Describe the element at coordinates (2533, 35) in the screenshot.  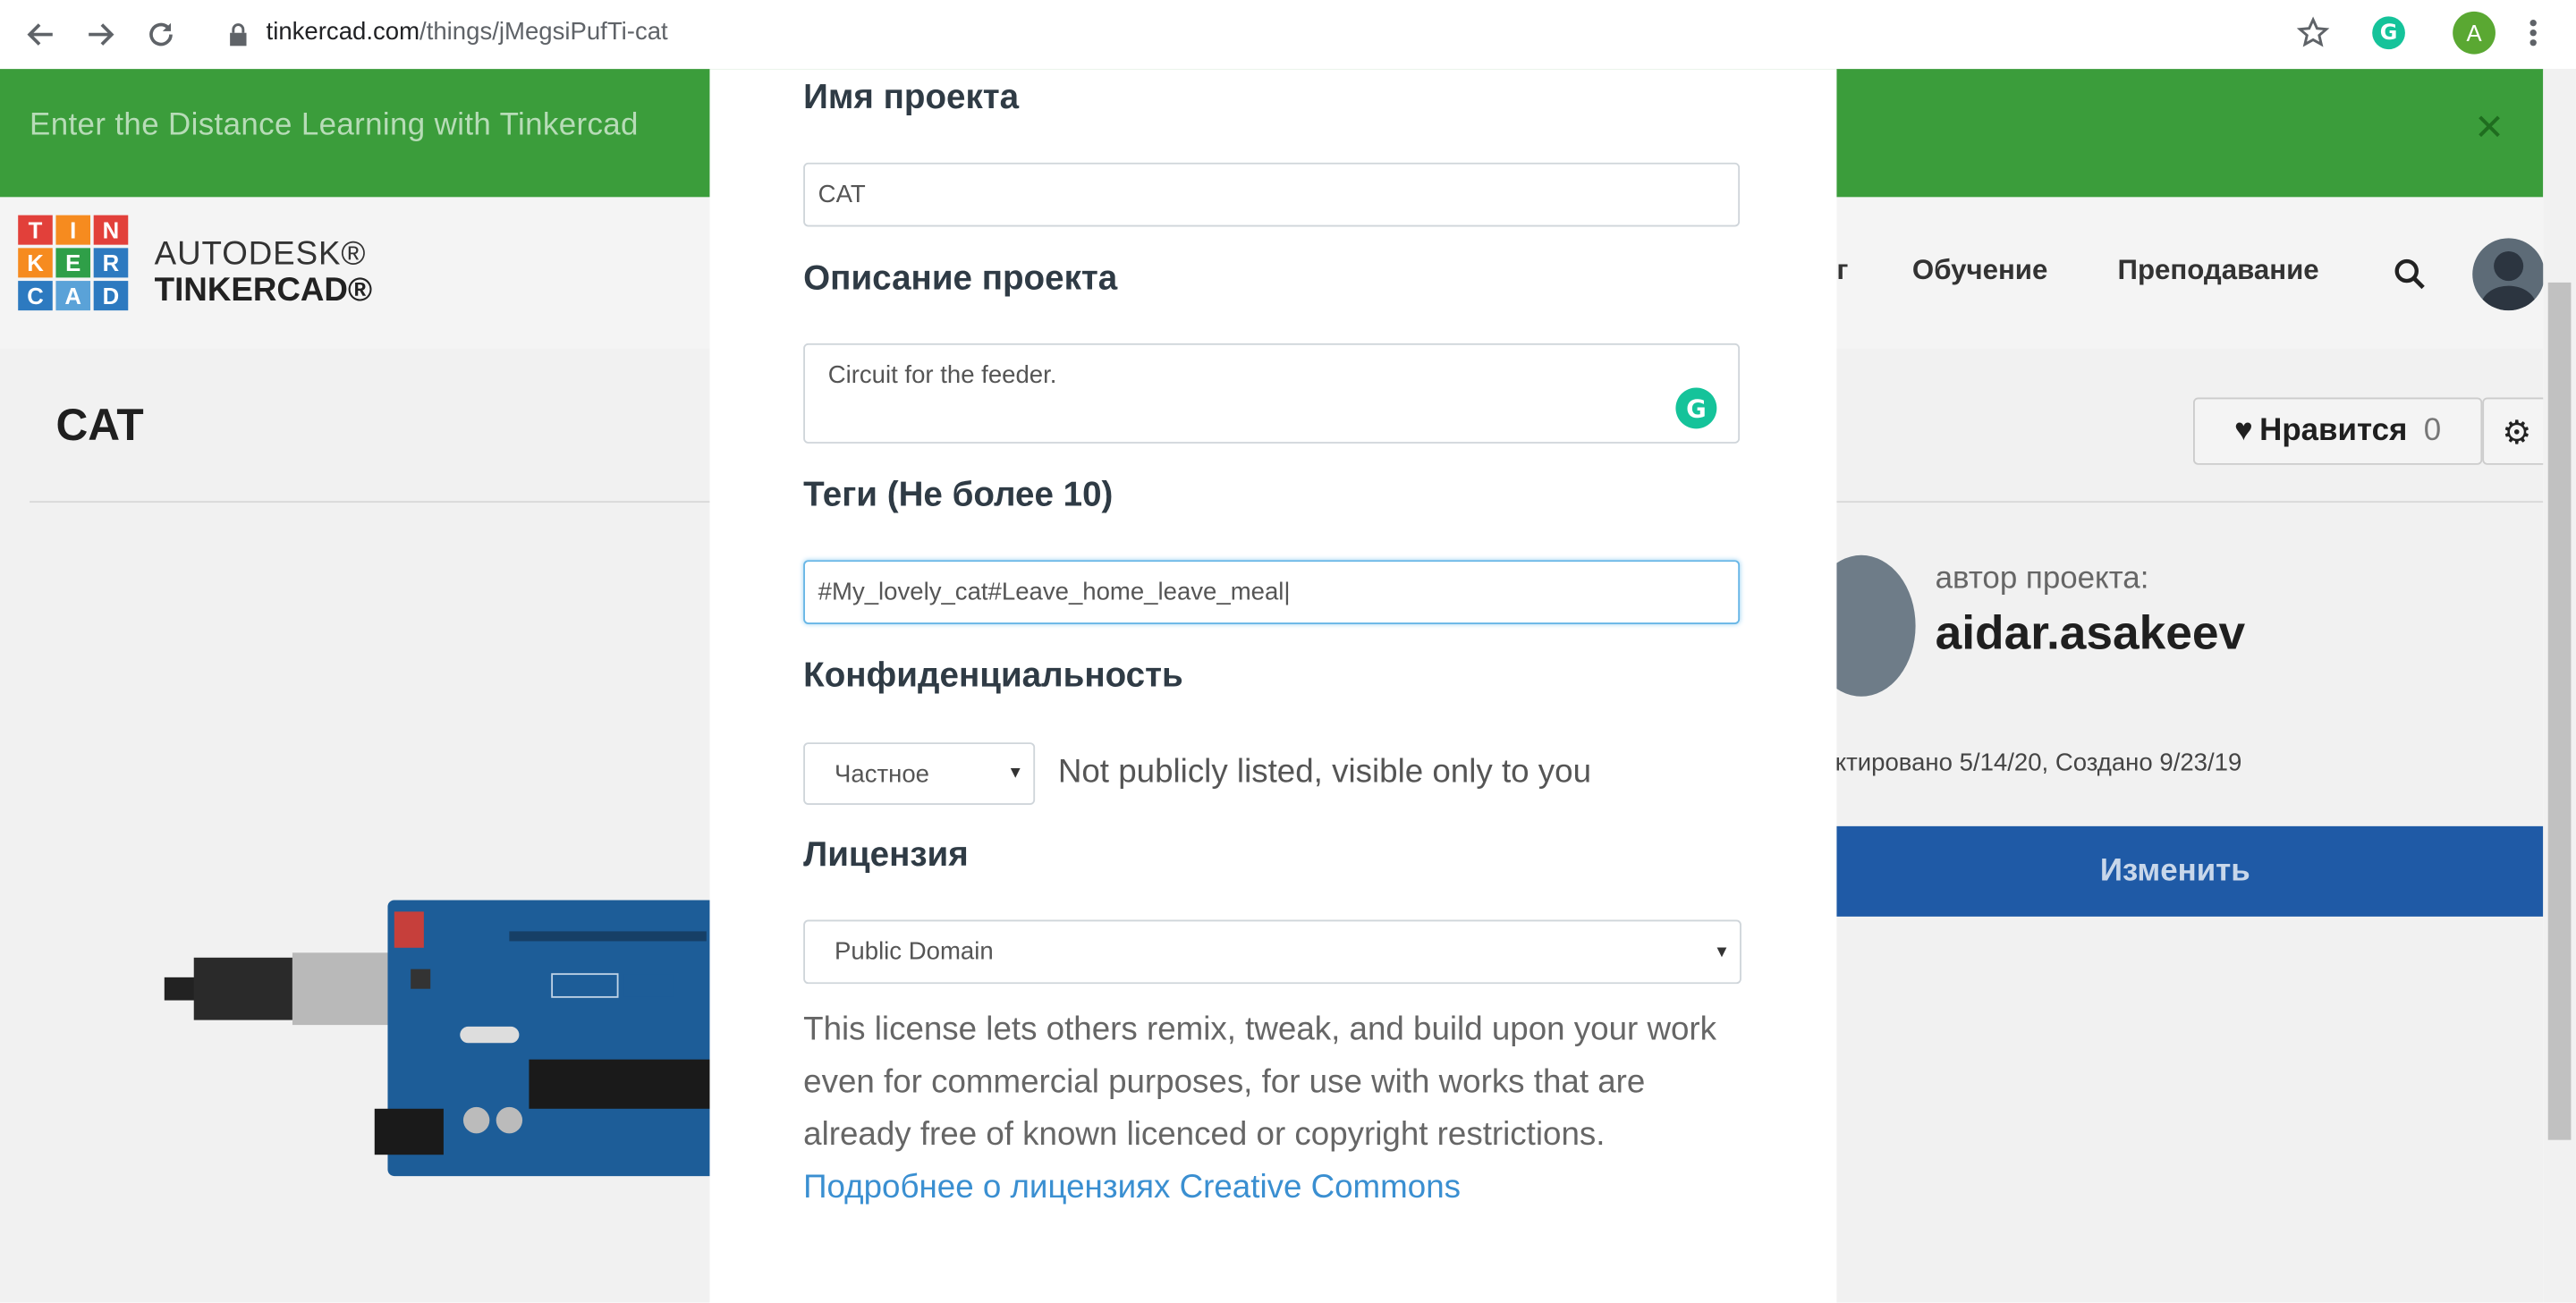
I see `menu-dots-icon` at that location.